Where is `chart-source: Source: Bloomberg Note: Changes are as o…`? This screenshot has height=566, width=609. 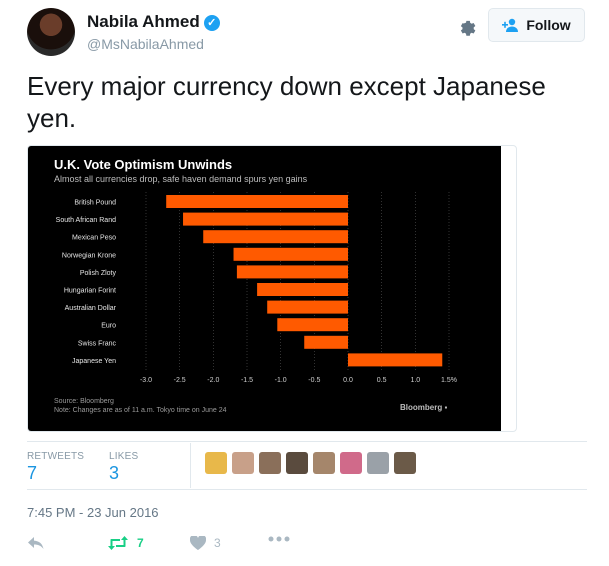 chart-source: Source: Bloomberg Note: Changes are as o… is located at coordinates (140, 406).